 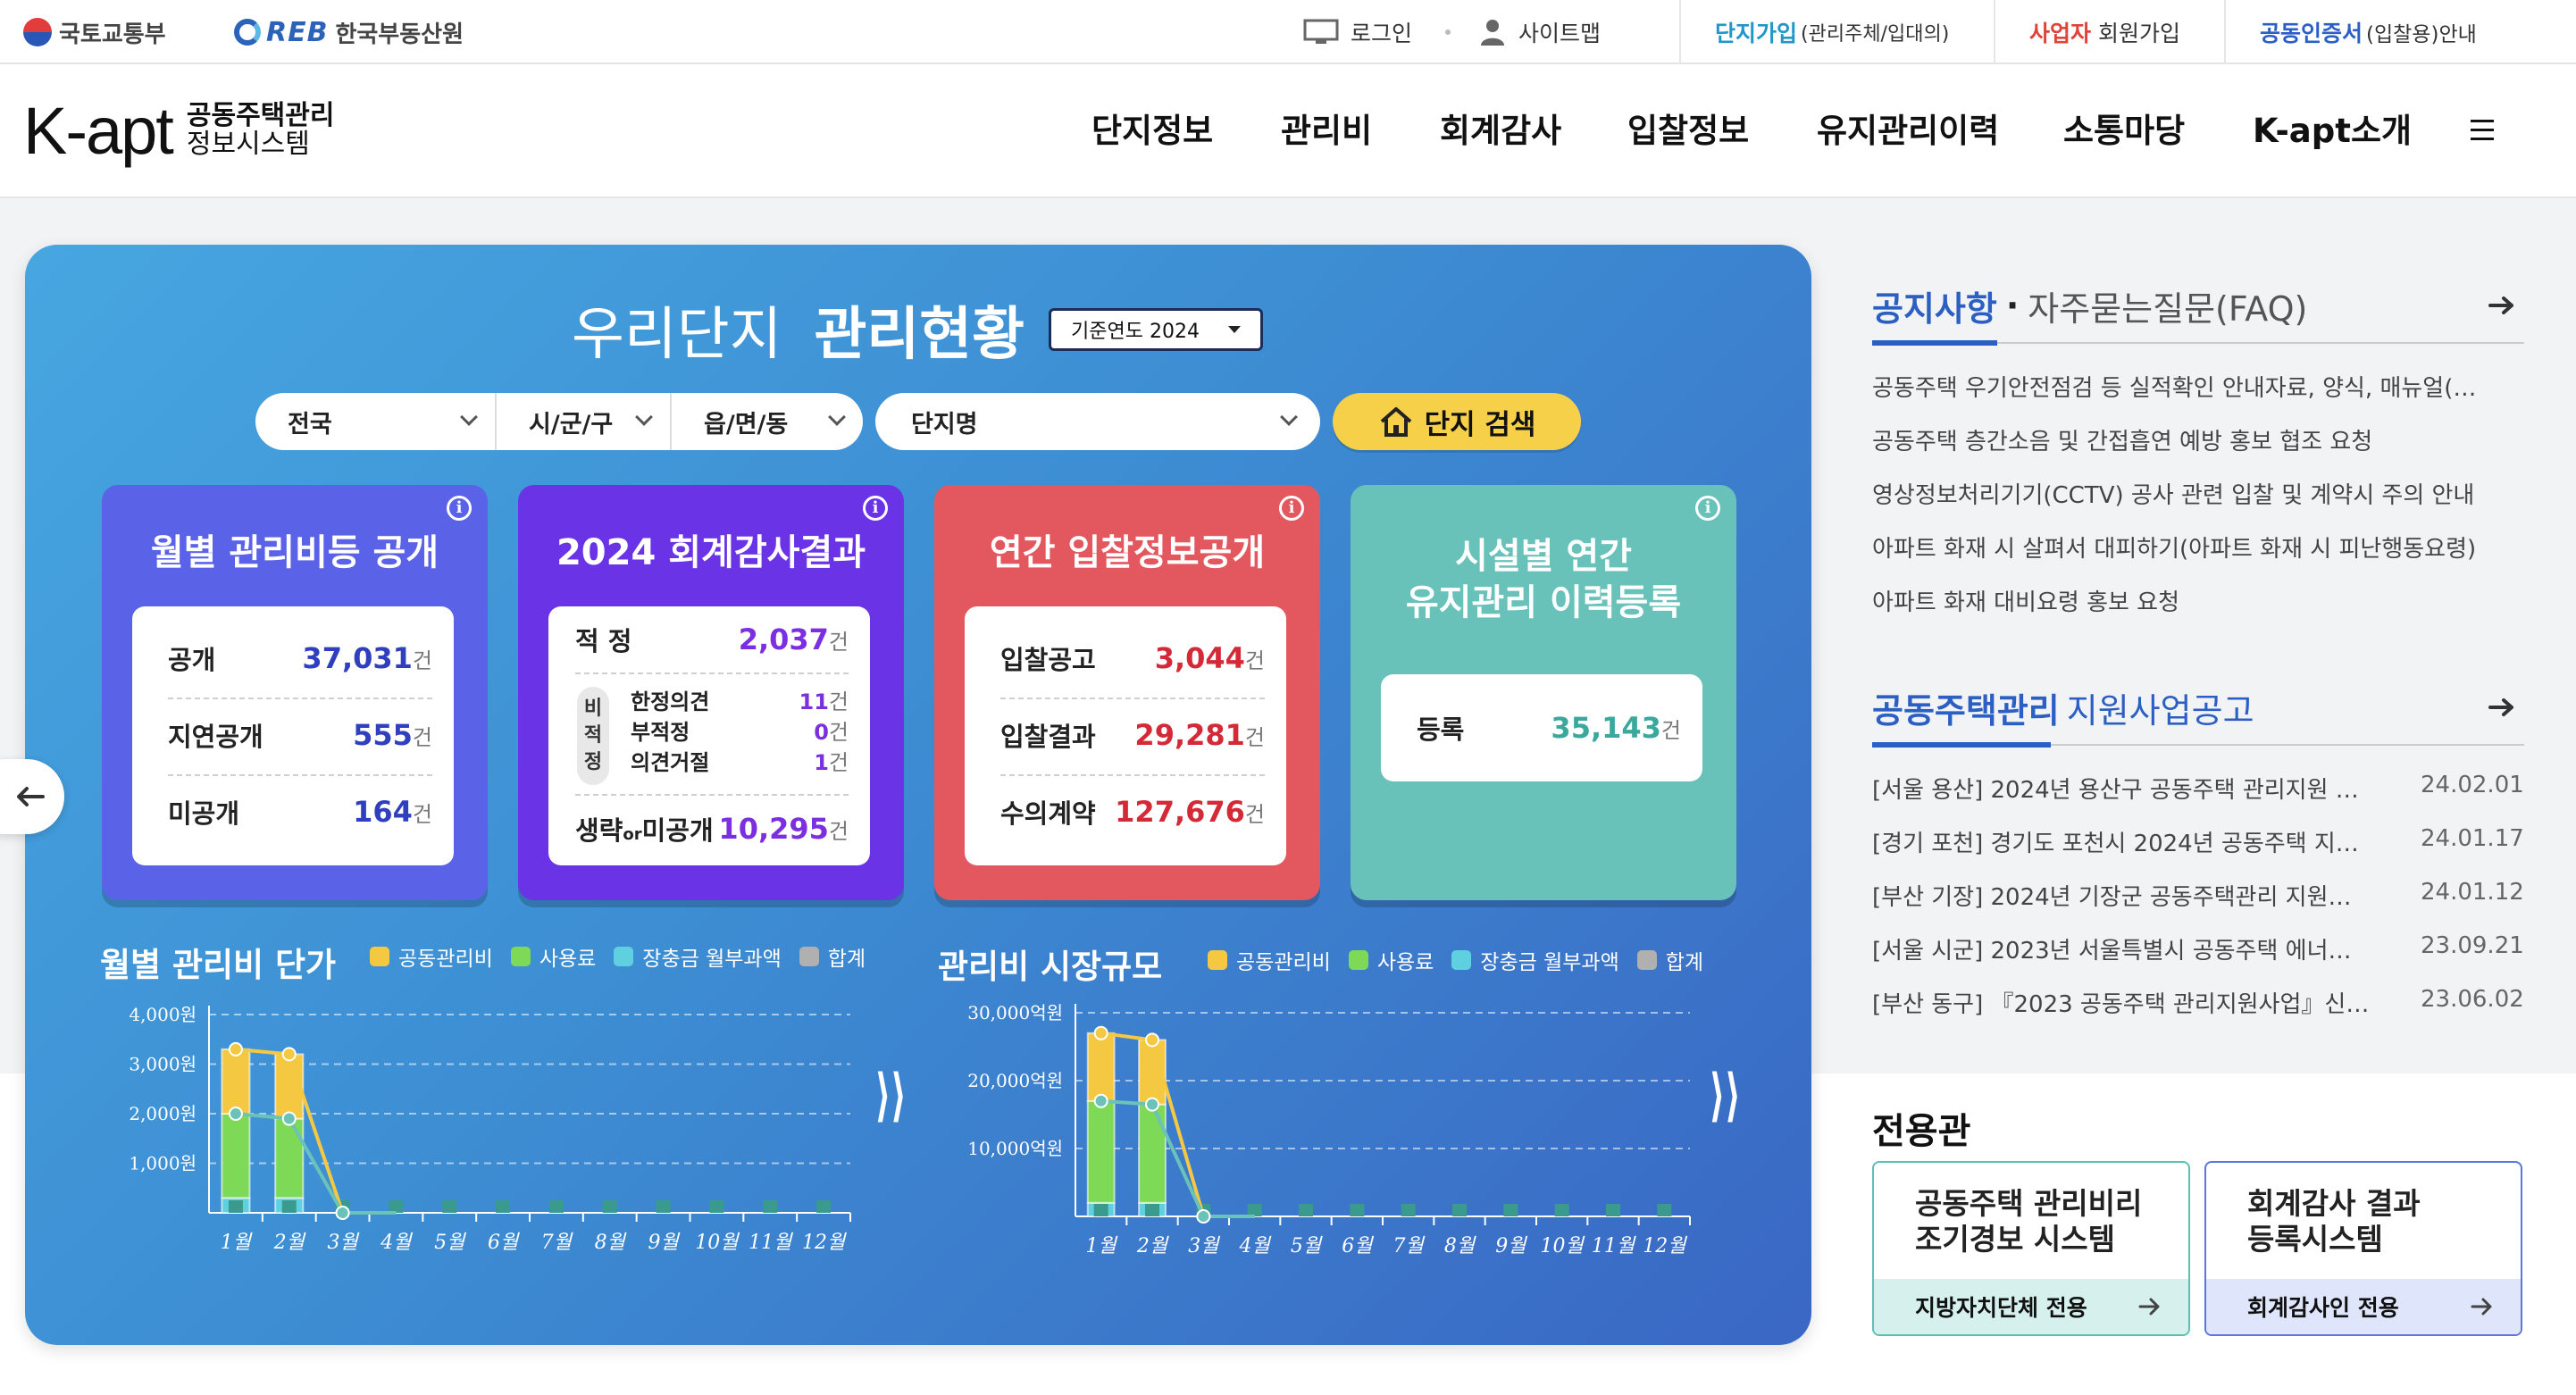 I want to click on region-select: 전국, so click(x=376, y=421).